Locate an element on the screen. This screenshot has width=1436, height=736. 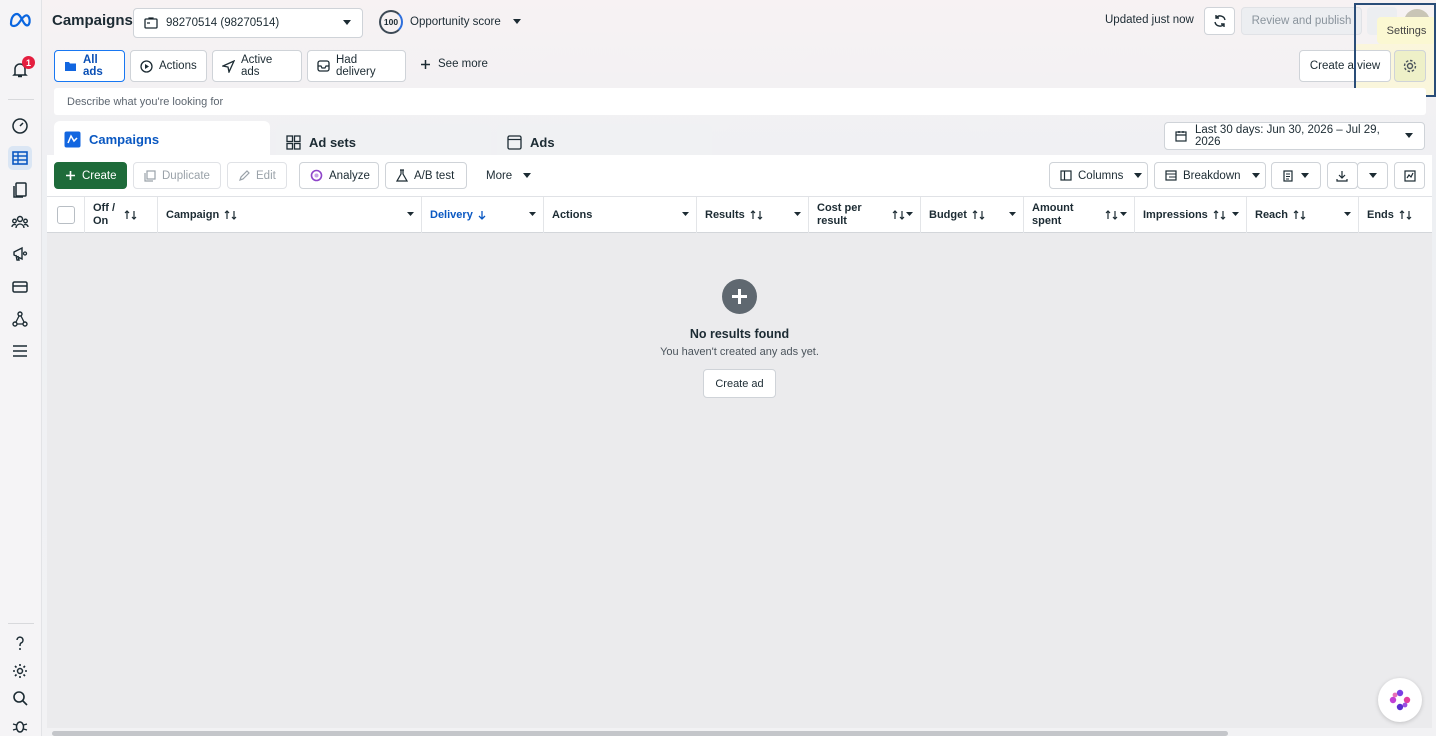
pages-documents-icon is located at coordinates (20, 190).